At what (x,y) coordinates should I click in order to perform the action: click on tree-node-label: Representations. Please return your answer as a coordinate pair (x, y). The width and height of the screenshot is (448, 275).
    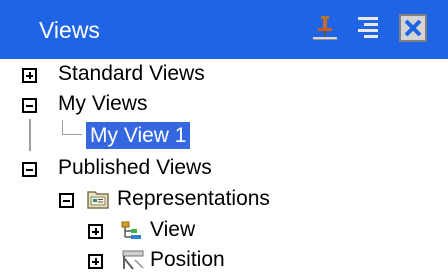
    Looking at the image, I should click on (193, 198).